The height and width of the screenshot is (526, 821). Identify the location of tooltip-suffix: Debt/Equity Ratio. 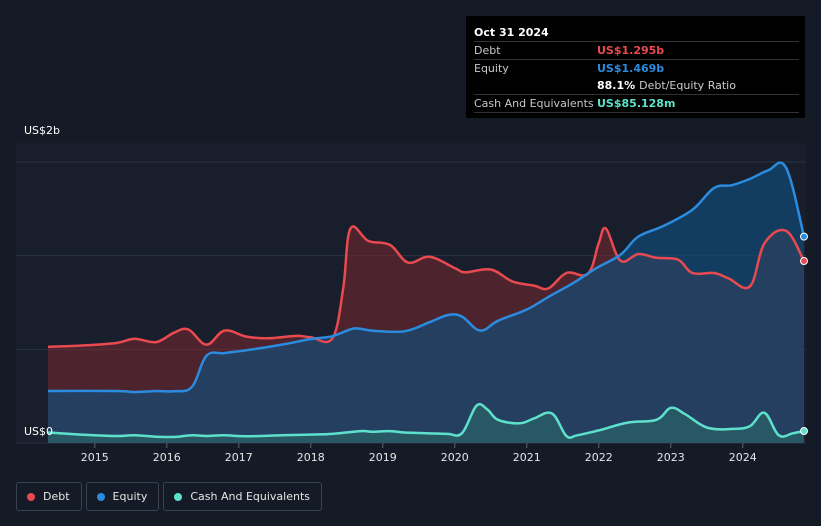
(687, 85).